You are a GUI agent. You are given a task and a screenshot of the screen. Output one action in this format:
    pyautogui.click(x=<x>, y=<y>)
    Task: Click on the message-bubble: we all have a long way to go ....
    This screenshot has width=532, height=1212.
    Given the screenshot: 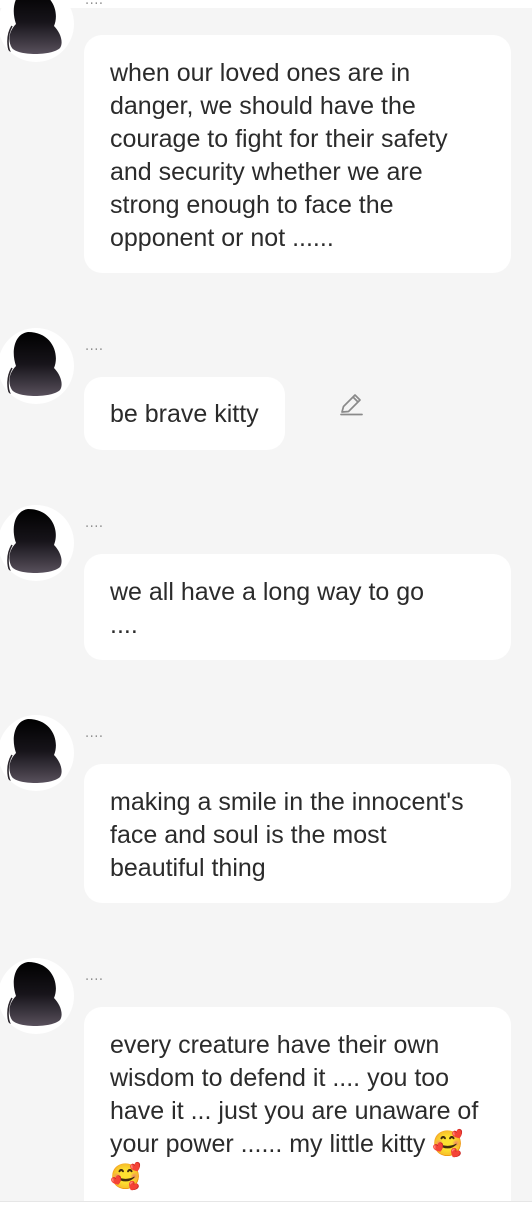 What is the action you would take?
    pyautogui.click(x=297, y=607)
    